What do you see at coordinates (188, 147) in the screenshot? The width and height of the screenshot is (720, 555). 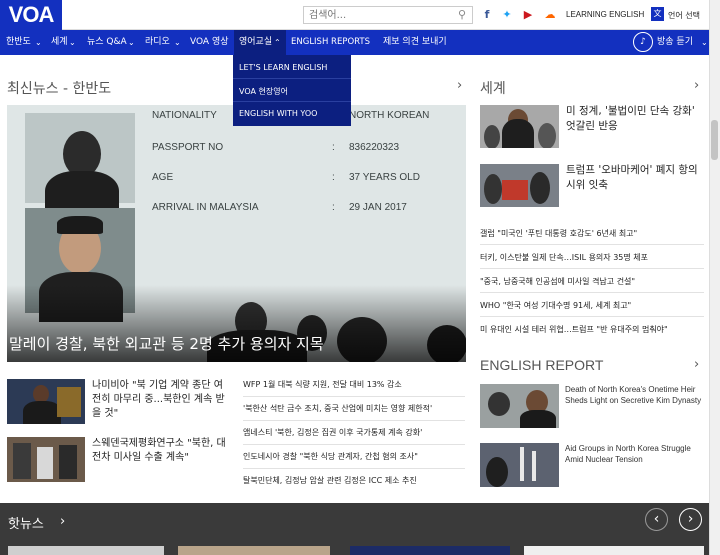 I see `doc-label-passport: PASSPORT NO` at bounding box center [188, 147].